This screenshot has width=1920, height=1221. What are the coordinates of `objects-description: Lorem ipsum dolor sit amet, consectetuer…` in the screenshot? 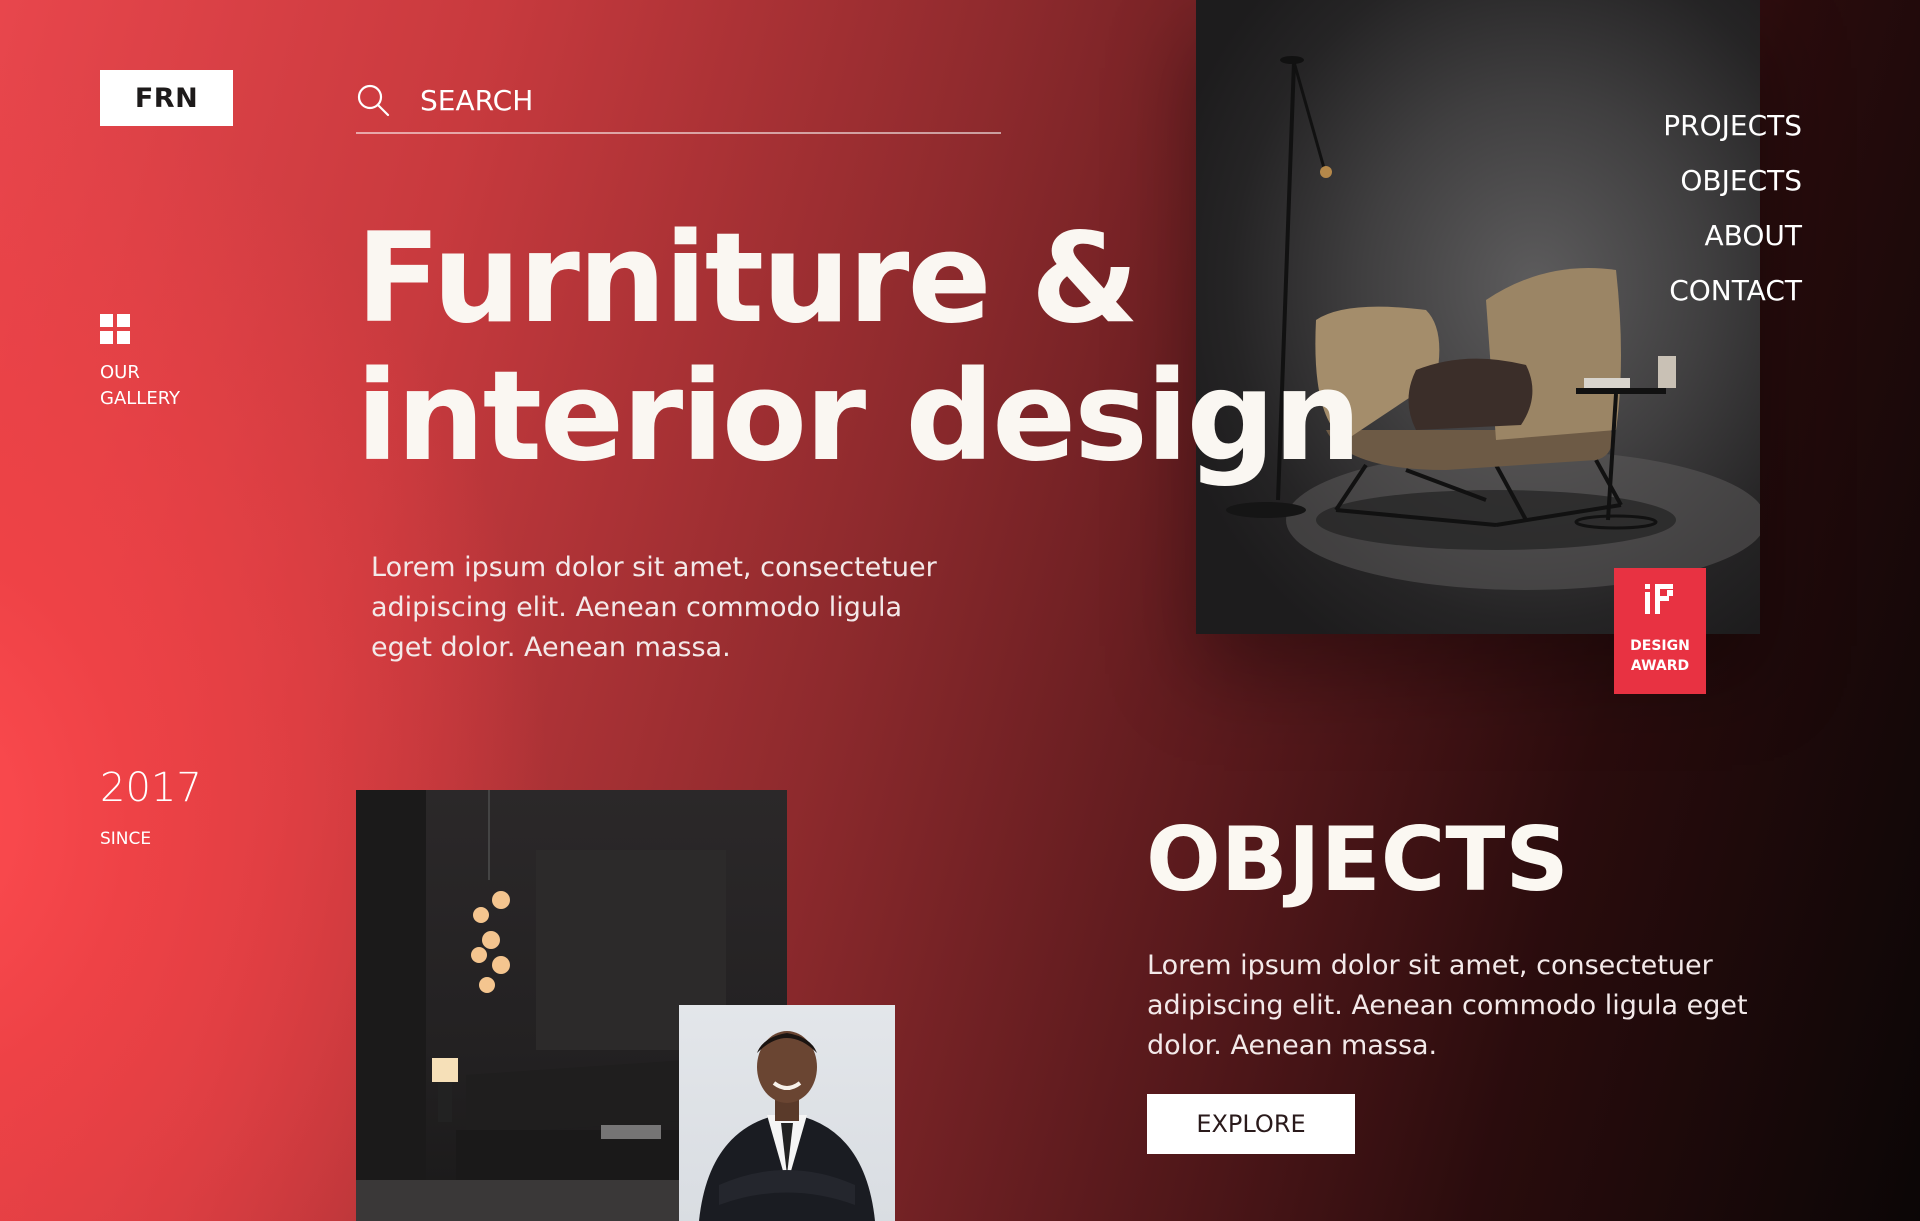 It's located at (1447, 1005).